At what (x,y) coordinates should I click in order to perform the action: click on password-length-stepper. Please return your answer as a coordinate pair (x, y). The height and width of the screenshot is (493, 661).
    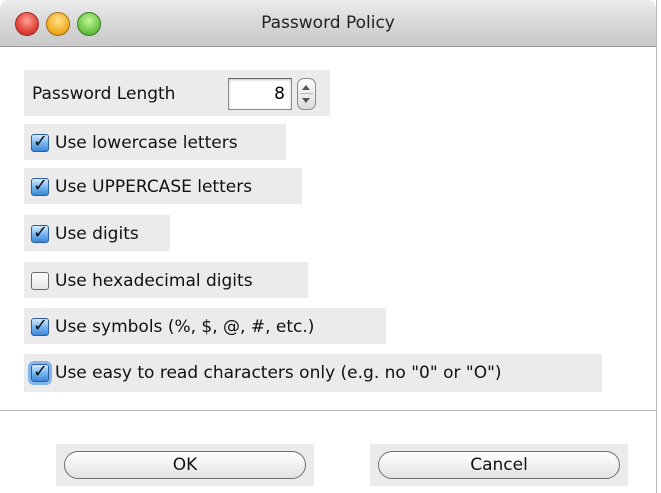
    Looking at the image, I should click on (306, 94).